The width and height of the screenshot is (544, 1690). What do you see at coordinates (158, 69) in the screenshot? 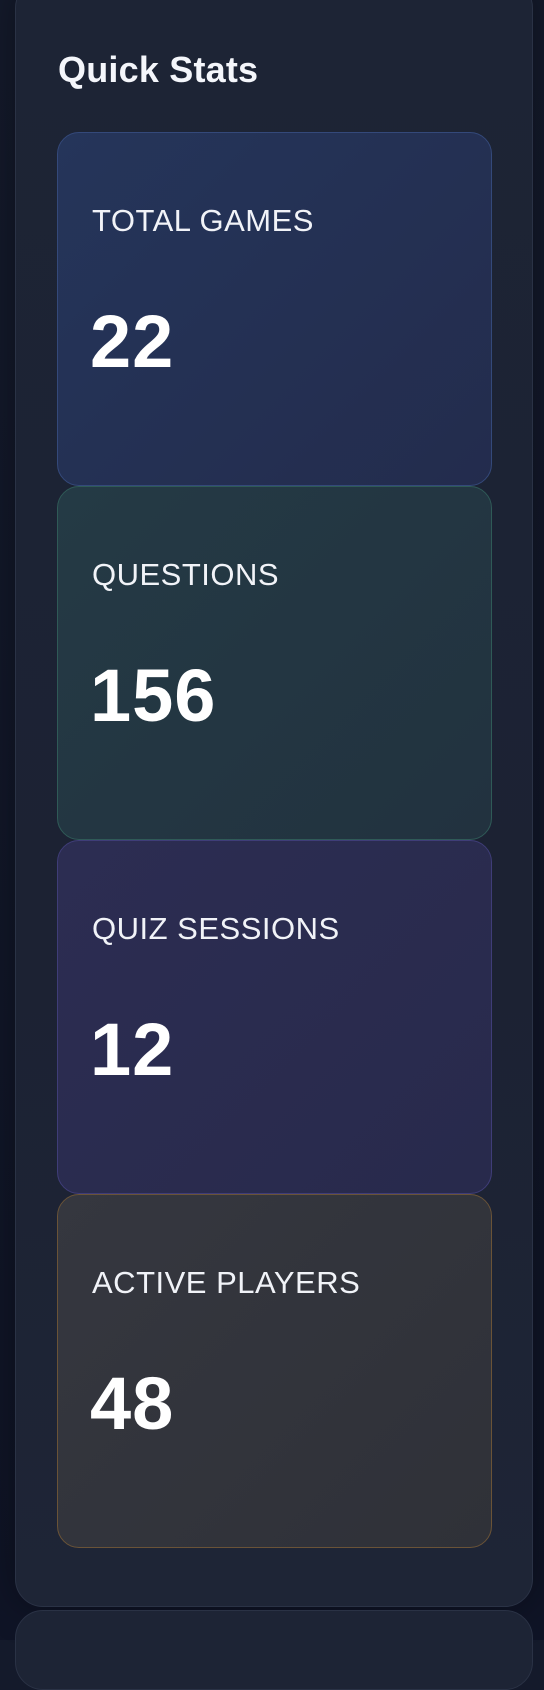
I see `quick-stats-title: Quick Stats` at bounding box center [158, 69].